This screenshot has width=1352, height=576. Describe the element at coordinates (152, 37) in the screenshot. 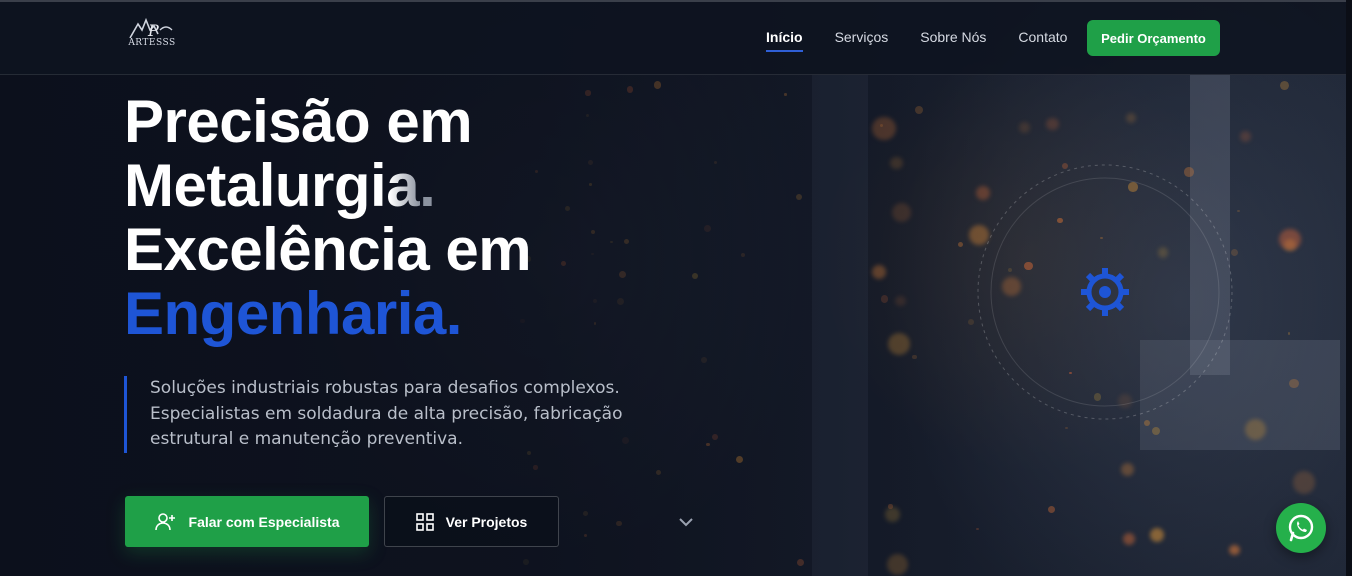

I see `brand-logo: P ARTESSS` at that location.